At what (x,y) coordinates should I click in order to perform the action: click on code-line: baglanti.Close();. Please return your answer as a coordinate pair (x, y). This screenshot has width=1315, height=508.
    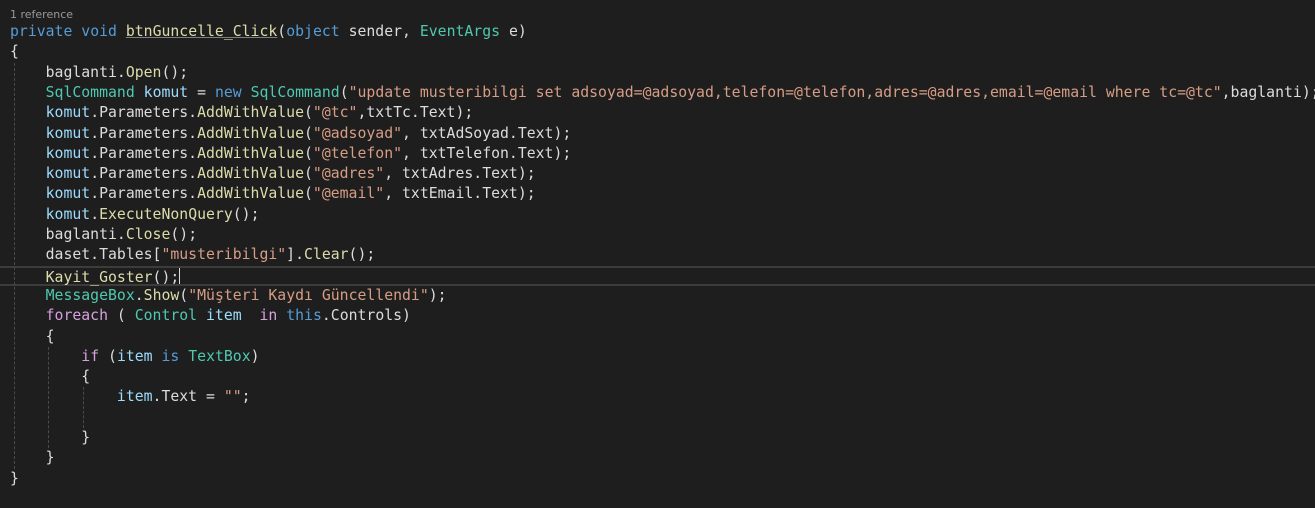
    Looking at the image, I should click on (657, 235).